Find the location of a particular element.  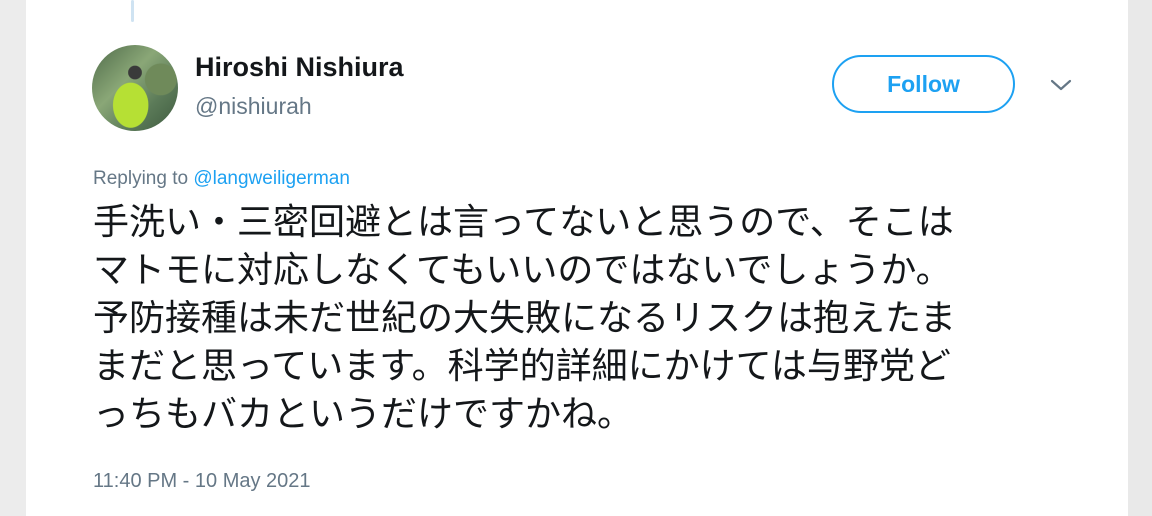

chevron-down-icon is located at coordinates (1061, 85).